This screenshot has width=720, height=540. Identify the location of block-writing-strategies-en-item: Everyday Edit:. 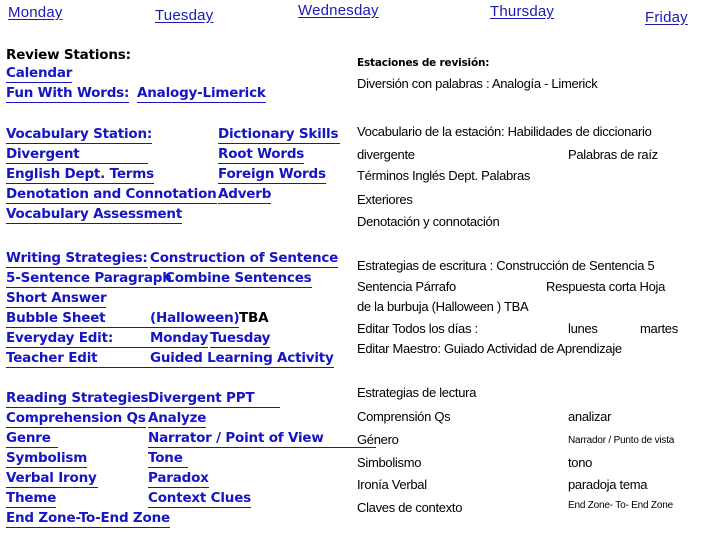
(78, 337).